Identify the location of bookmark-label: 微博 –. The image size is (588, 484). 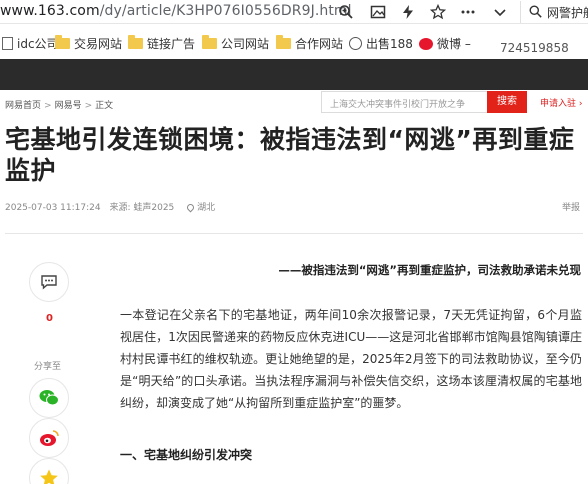
(454, 44).